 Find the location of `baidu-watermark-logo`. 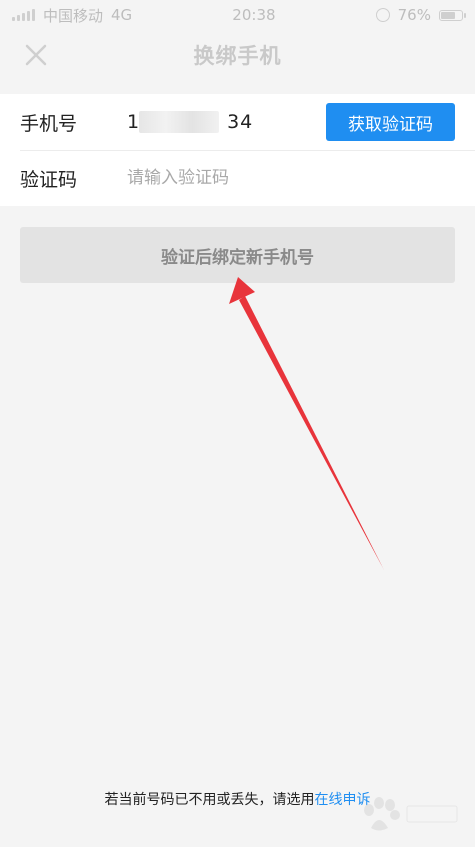

baidu-watermark-logo is located at coordinates (411, 814).